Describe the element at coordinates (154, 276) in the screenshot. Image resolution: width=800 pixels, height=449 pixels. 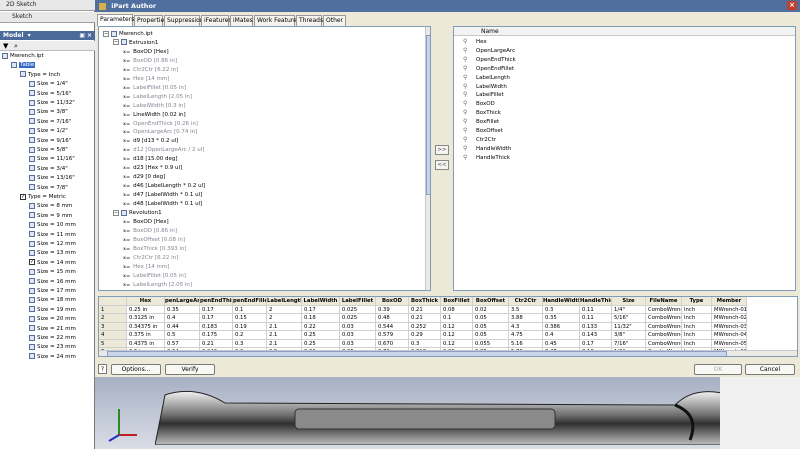
I see `parameter-tree-item: x= LabelFillet [0.05 in]` at that location.